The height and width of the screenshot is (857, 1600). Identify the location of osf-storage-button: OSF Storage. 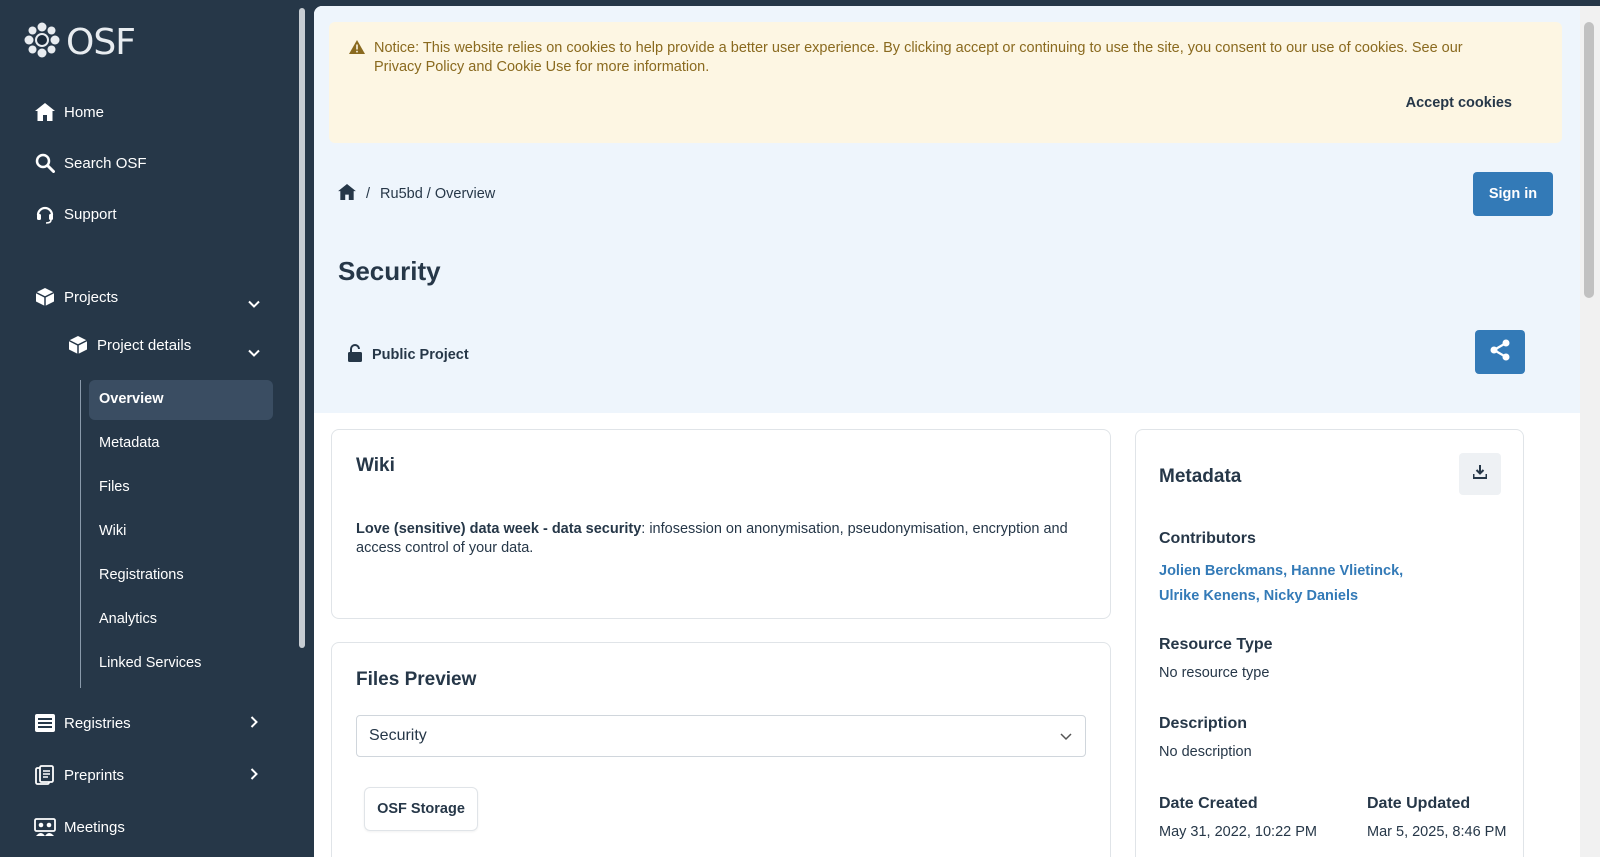
(421, 809).